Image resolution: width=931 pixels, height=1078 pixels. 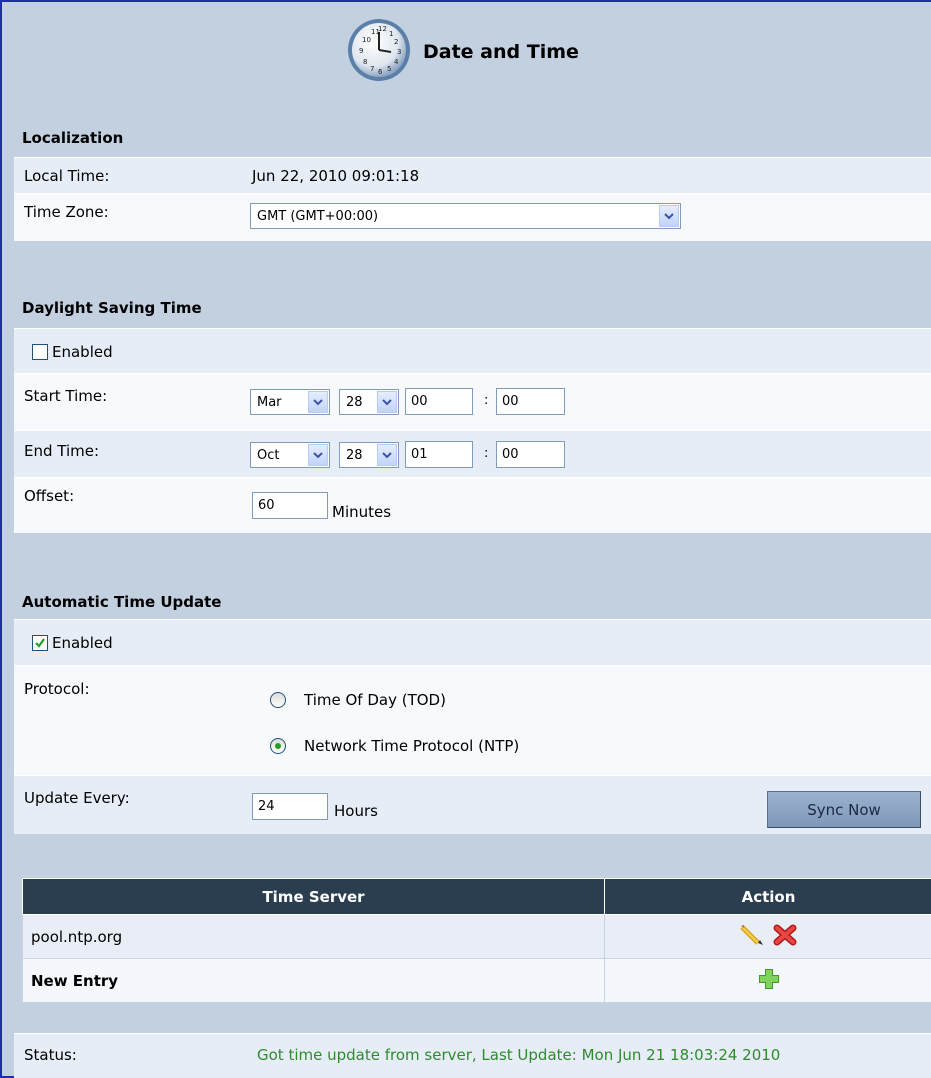 What do you see at coordinates (389, 69) in the screenshot?
I see `svg-text: 5` at bounding box center [389, 69].